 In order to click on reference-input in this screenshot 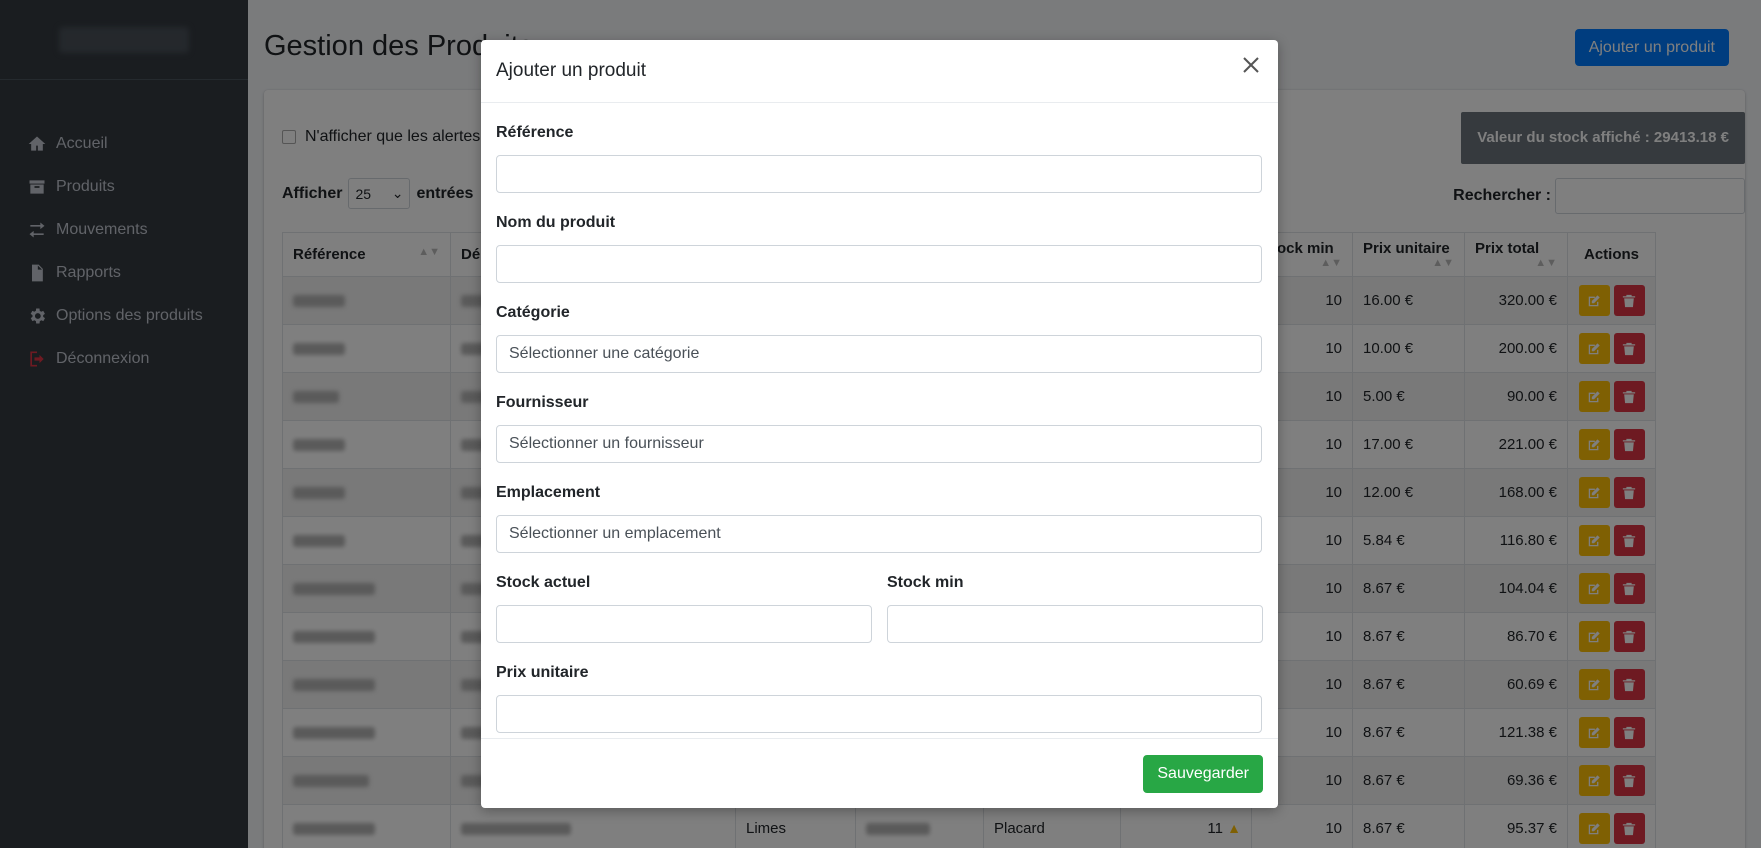, I will do `click(879, 174)`.